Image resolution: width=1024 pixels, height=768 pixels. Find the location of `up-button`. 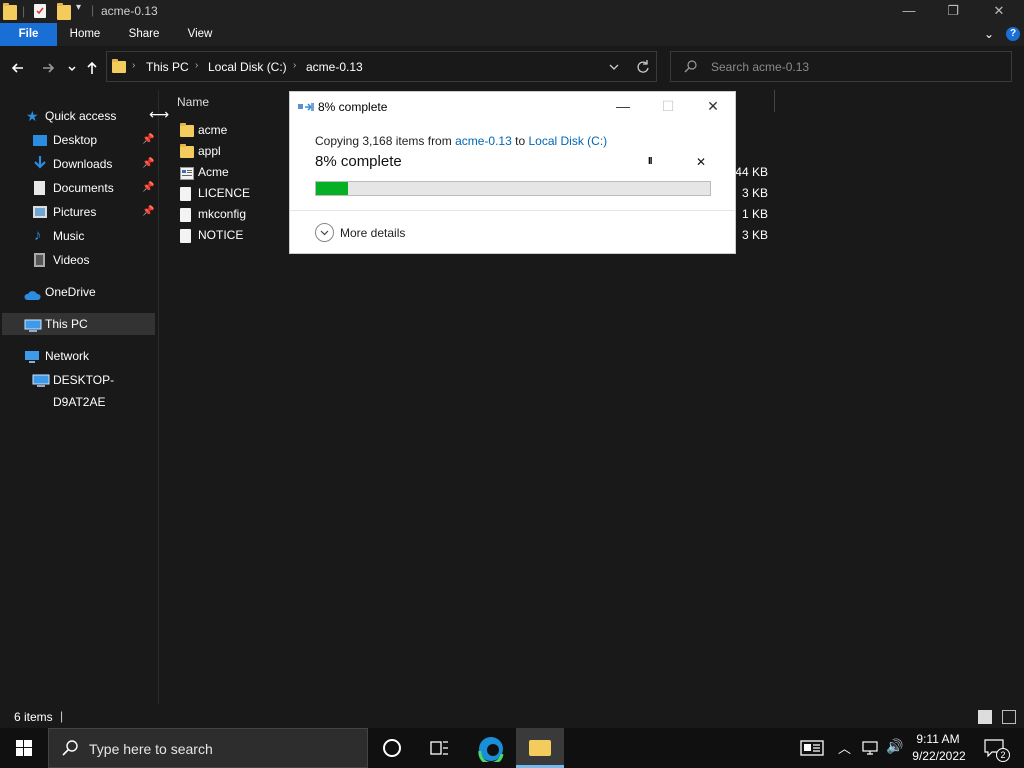

up-button is located at coordinates (92, 68).